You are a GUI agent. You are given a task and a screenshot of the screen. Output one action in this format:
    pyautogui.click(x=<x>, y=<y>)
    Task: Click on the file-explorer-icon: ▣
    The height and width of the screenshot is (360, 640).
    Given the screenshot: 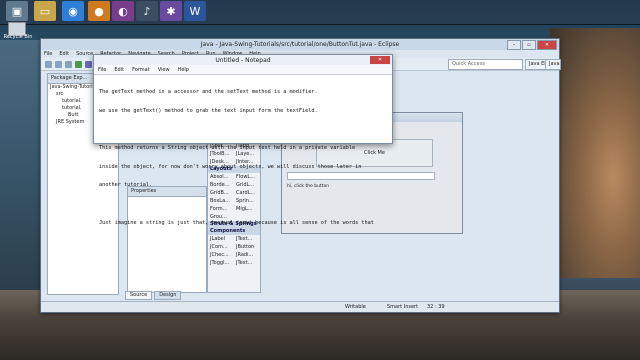 What is the action you would take?
    pyautogui.click(x=17, y=11)
    